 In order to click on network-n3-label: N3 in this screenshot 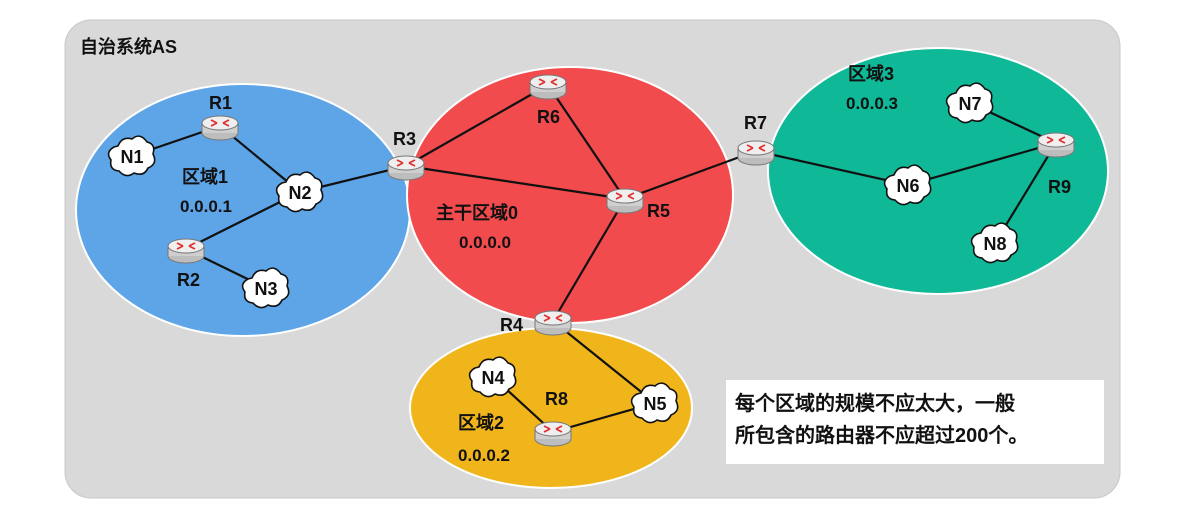, I will do `click(265, 289)`.